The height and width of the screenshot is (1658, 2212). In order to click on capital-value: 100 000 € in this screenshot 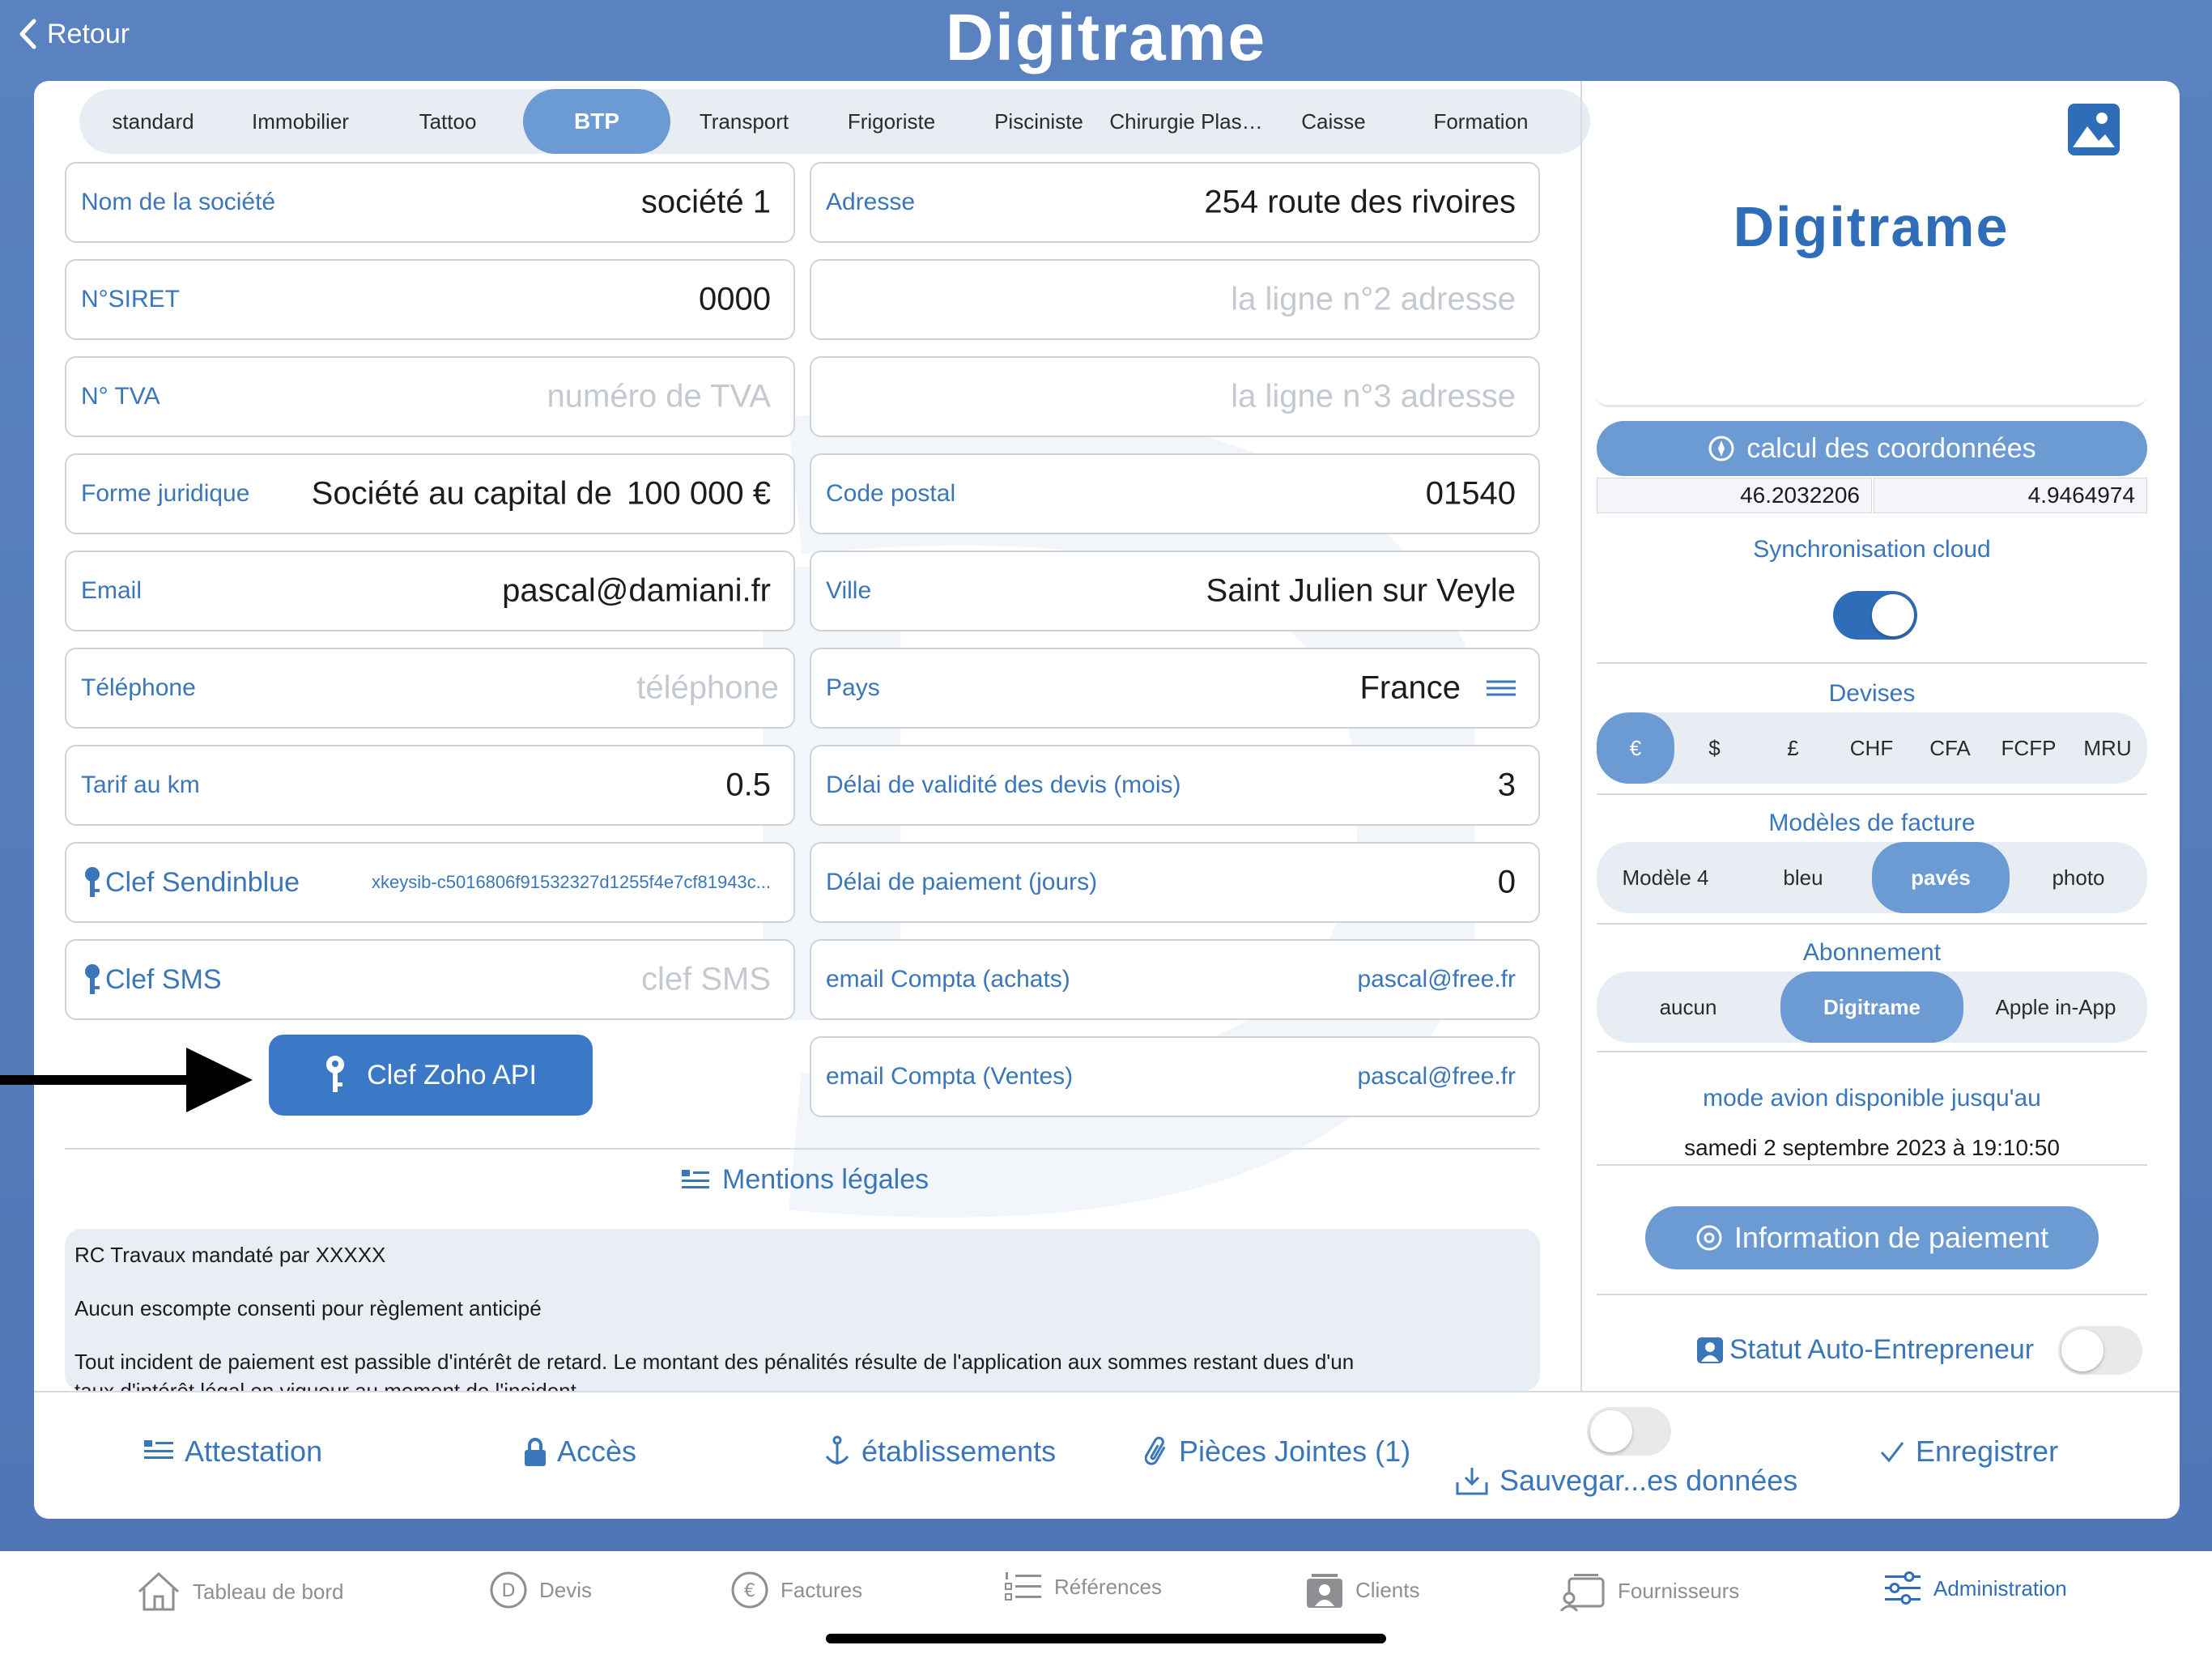, I will do `click(699, 494)`.